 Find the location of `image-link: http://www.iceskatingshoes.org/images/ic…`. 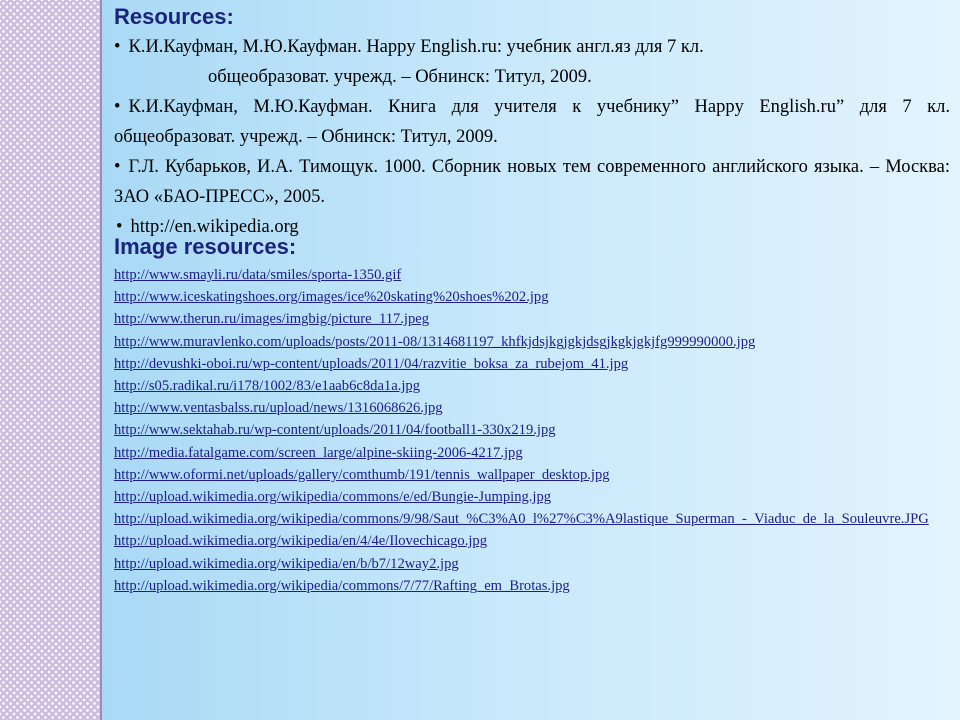

image-link: http://www.iceskatingshoes.org/images/ic… is located at coordinates (532, 297).